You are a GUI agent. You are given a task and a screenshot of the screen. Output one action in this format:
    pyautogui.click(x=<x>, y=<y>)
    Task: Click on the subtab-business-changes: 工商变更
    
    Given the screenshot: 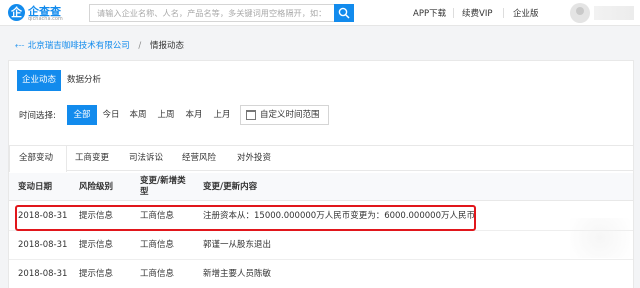 What is the action you would take?
    pyautogui.click(x=92, y=158)
    